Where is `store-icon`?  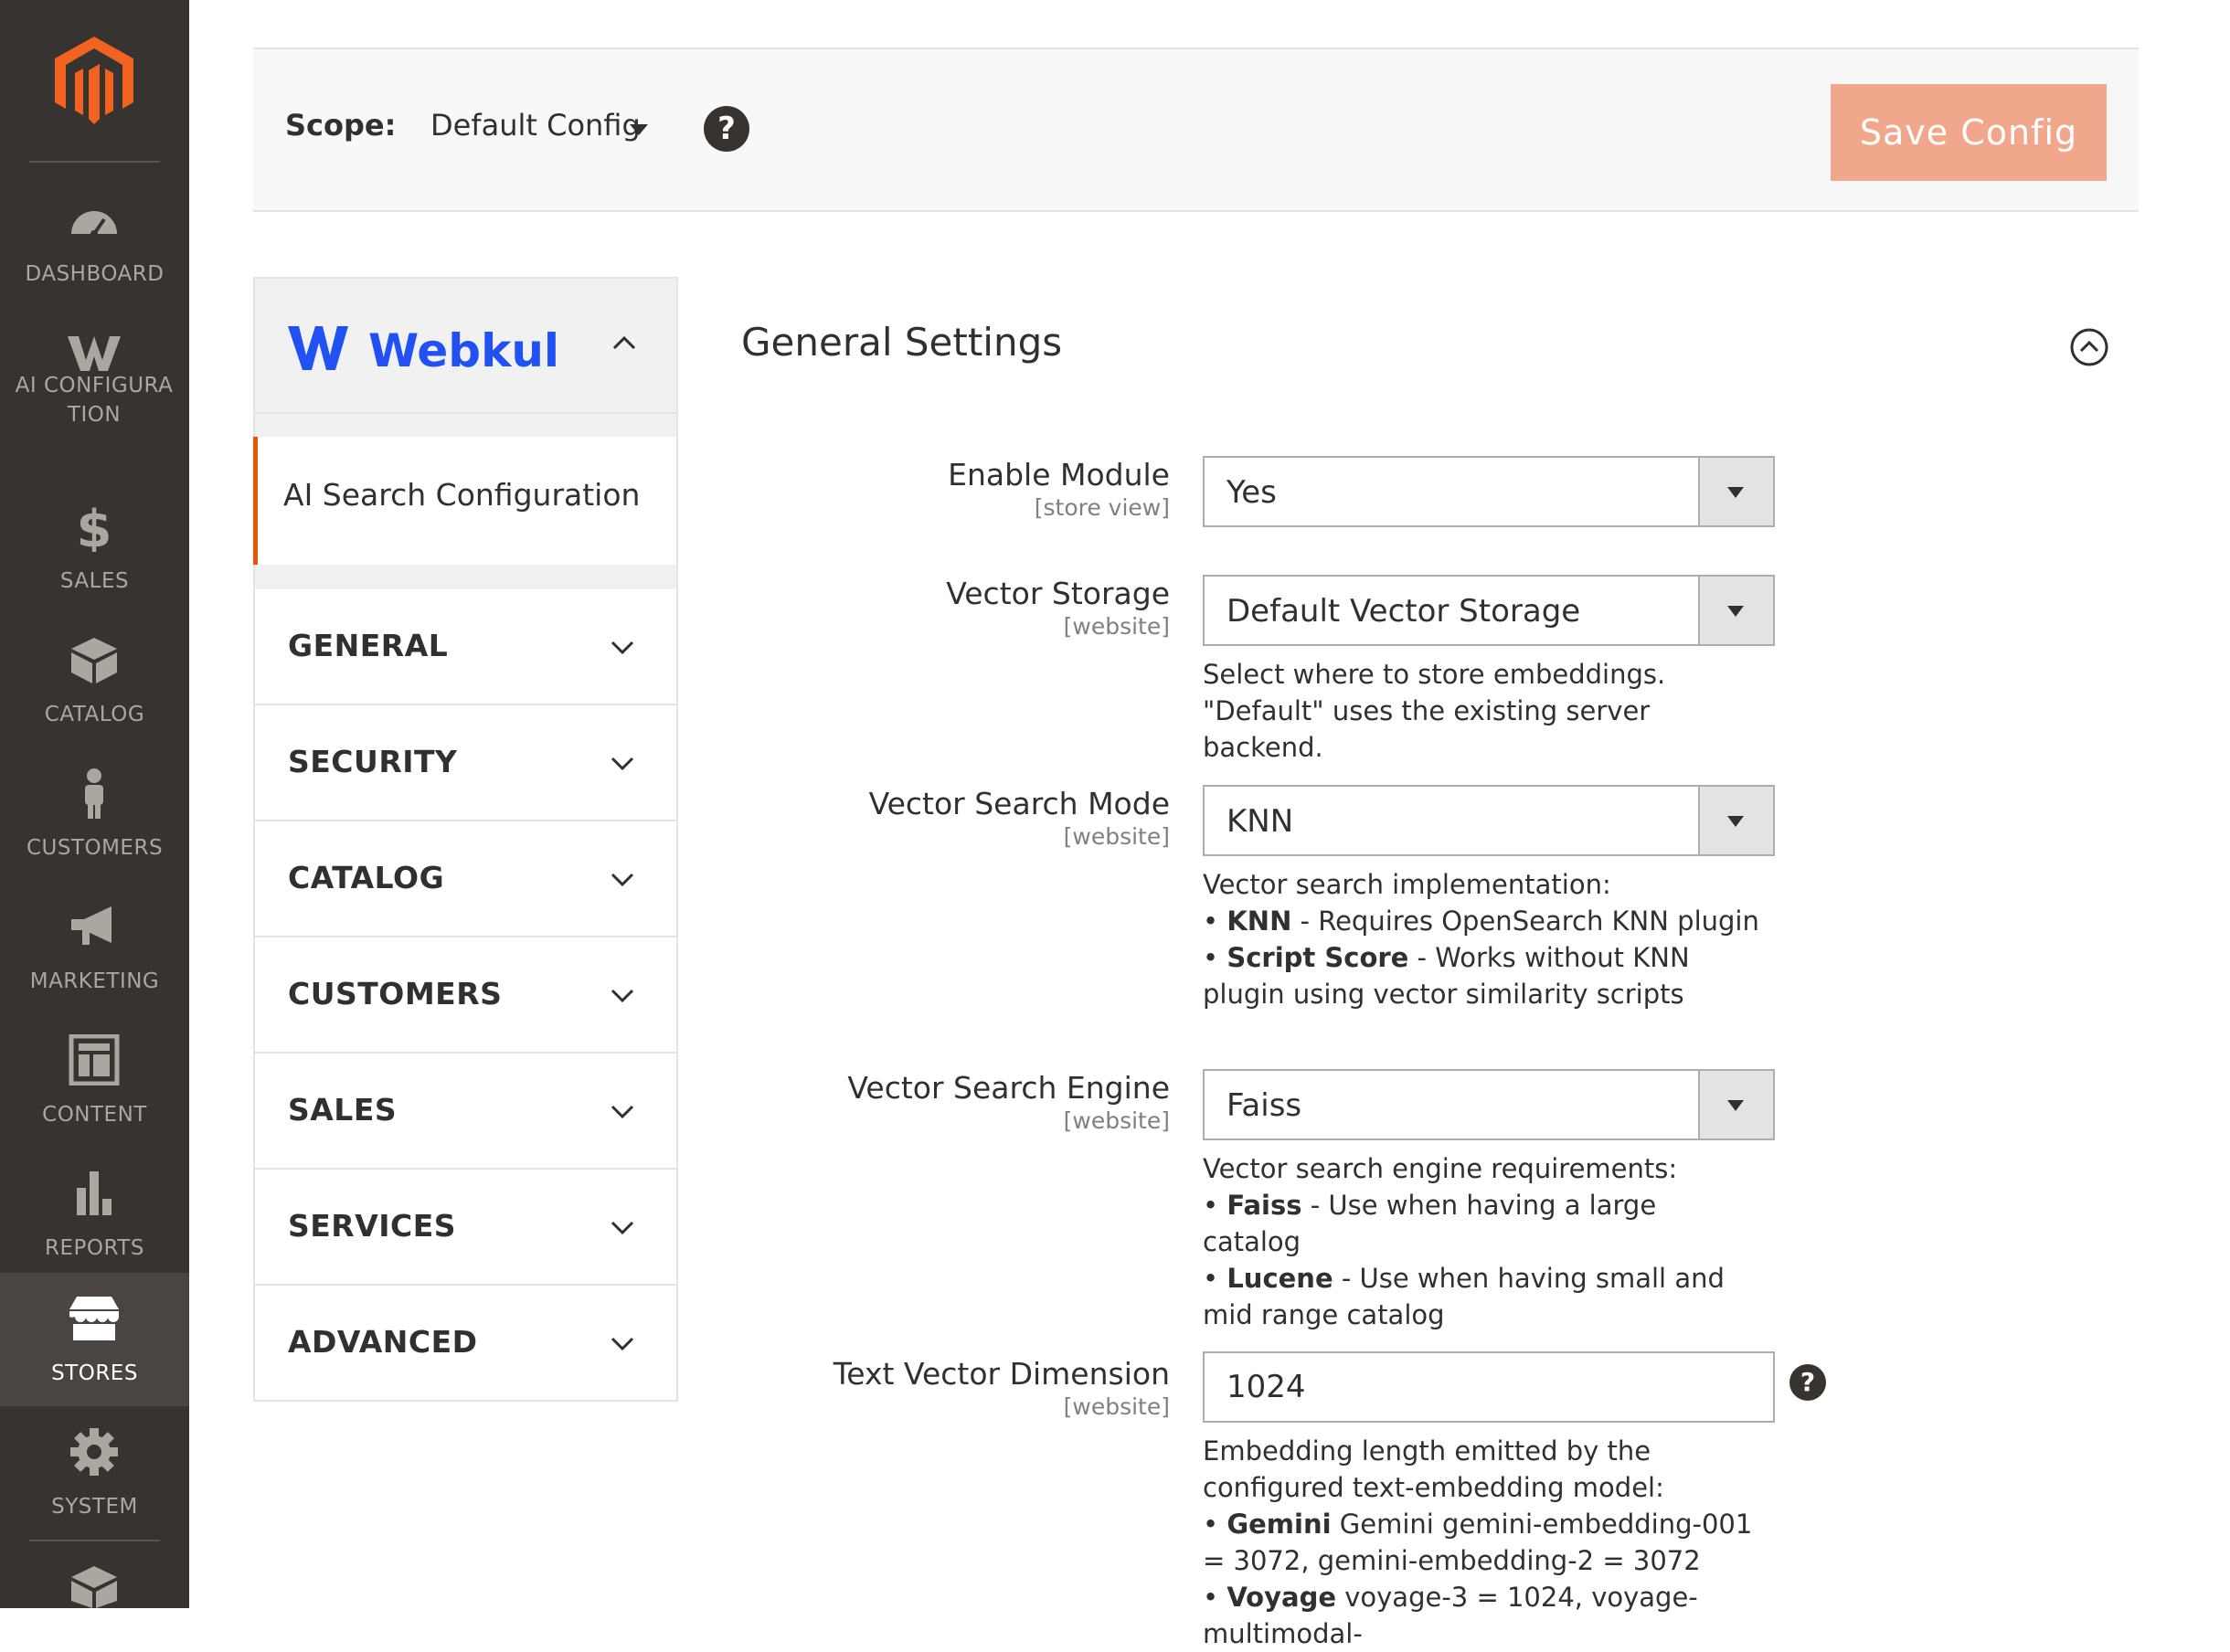 store-icon is located at coordinates (94, 1318).